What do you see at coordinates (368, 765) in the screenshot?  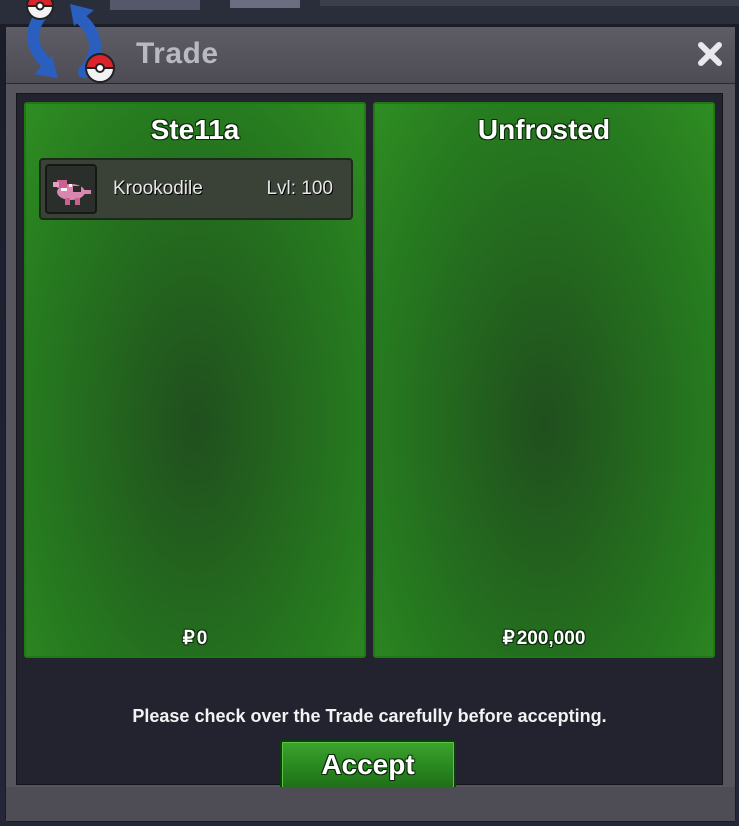 I see `accept-button: Accept` at bounding box center [368, 765].